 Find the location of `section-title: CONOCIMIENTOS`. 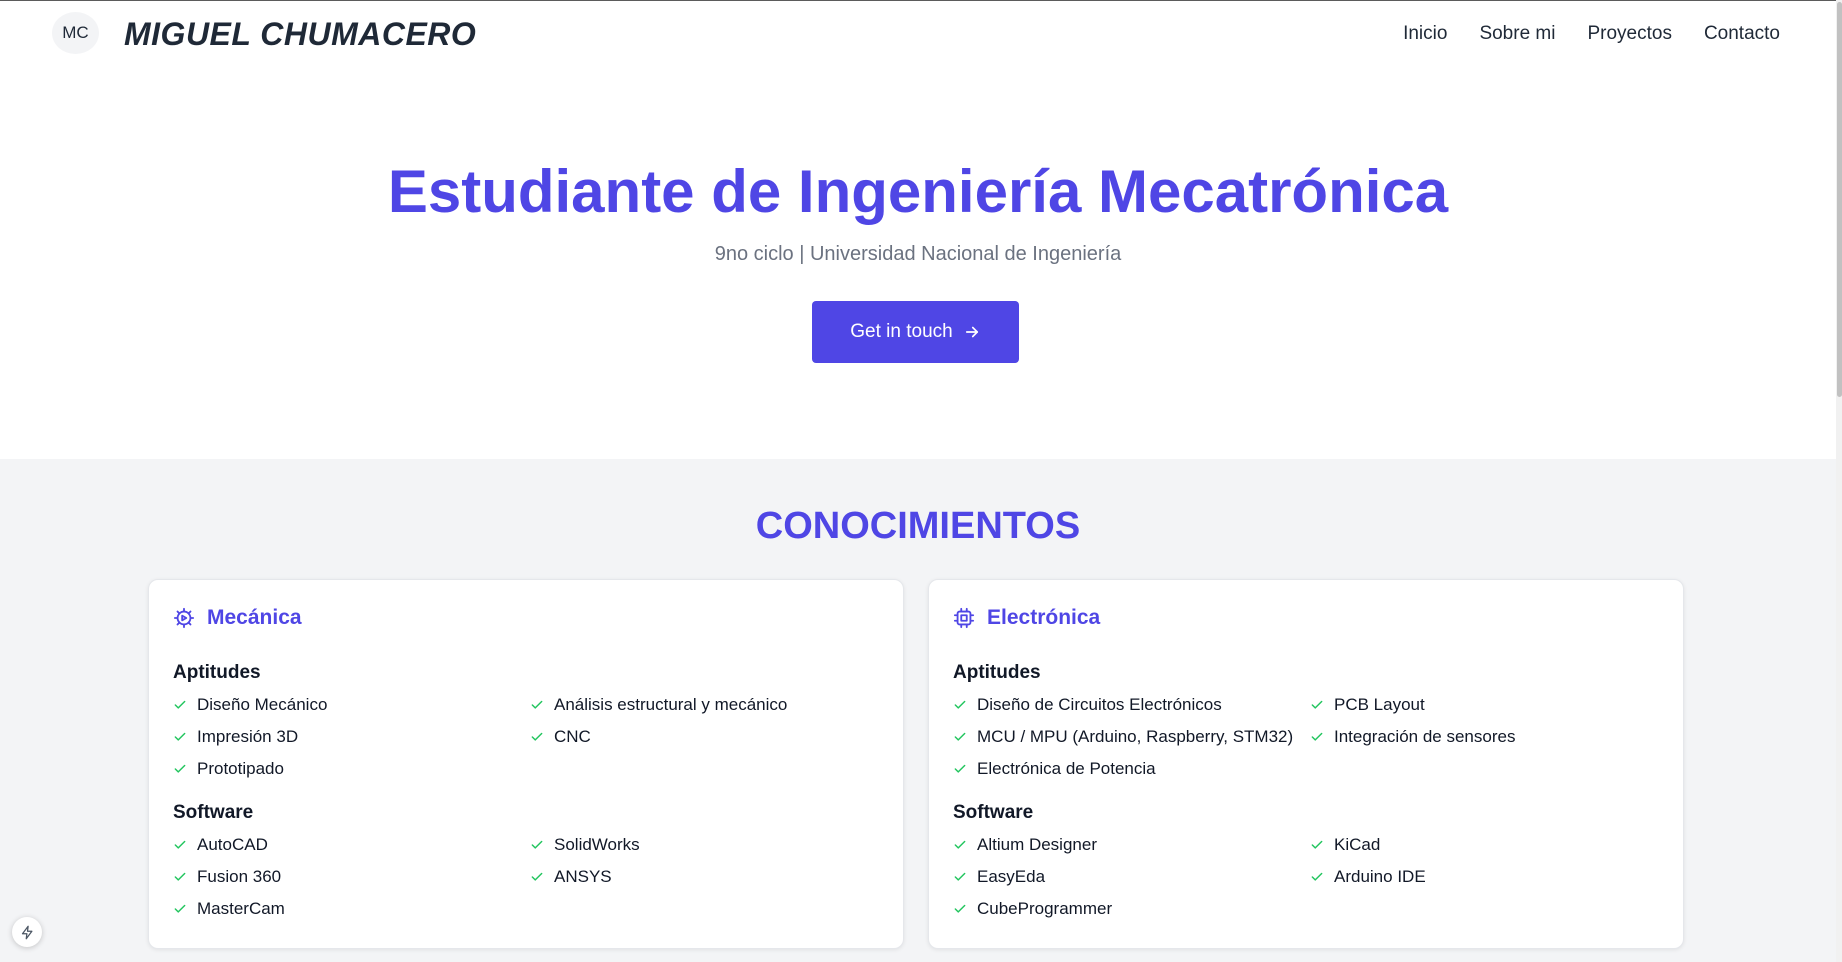

section-title: CONOCIMIENTOS is located at coordinates (918, 526).